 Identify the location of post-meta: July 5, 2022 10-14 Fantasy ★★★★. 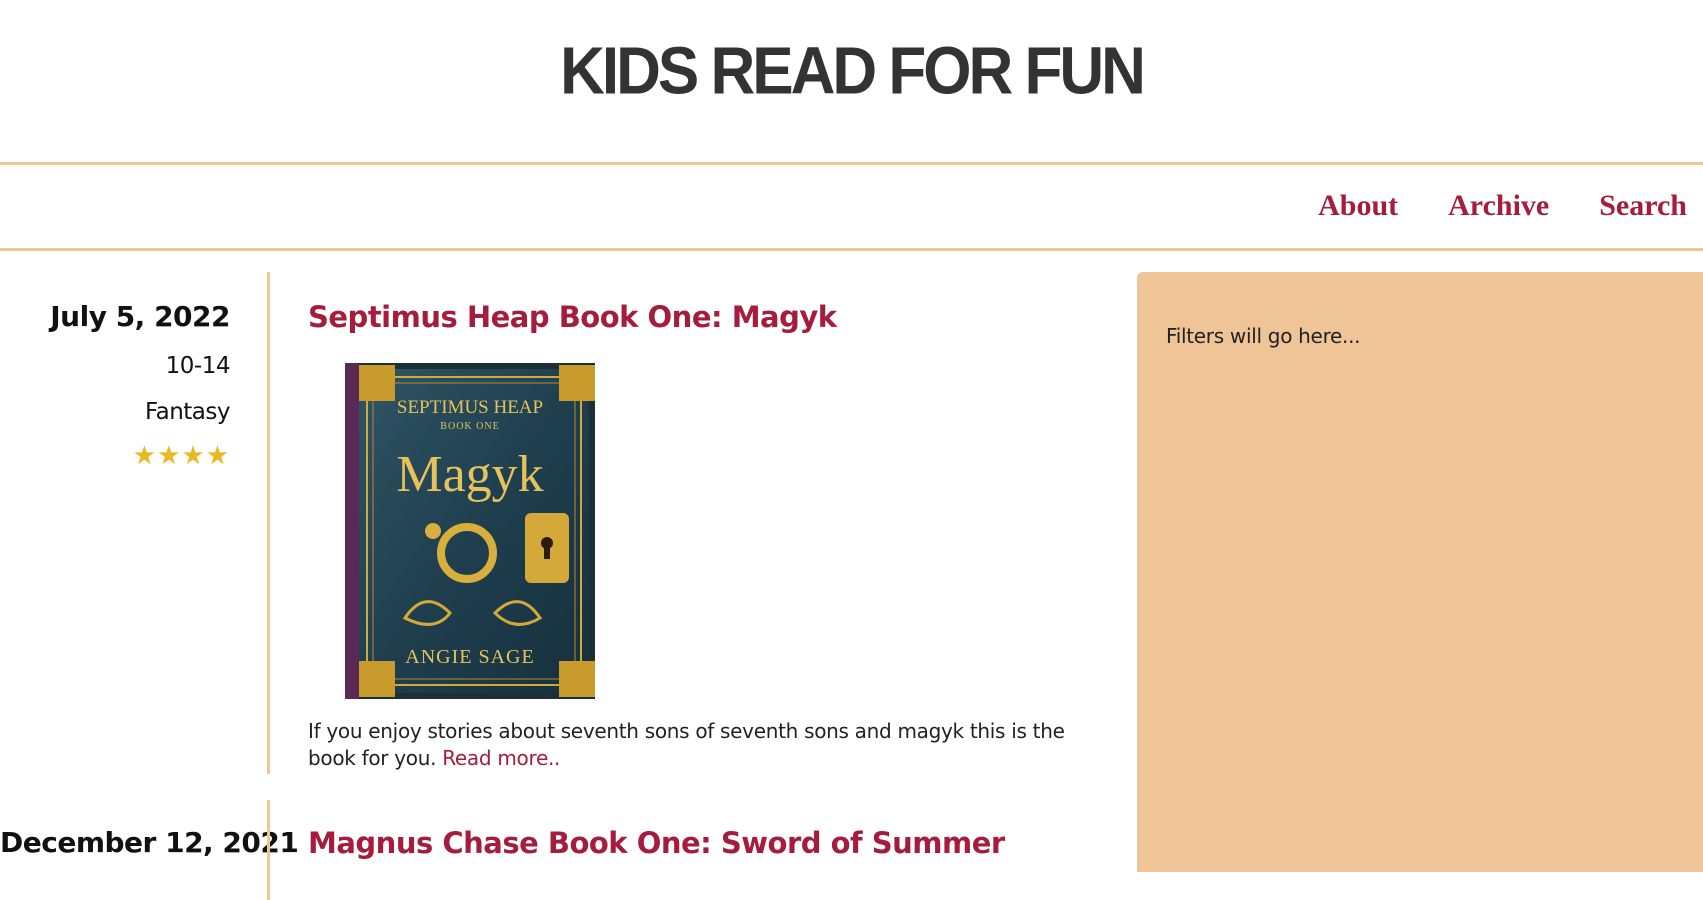
(115, 385).